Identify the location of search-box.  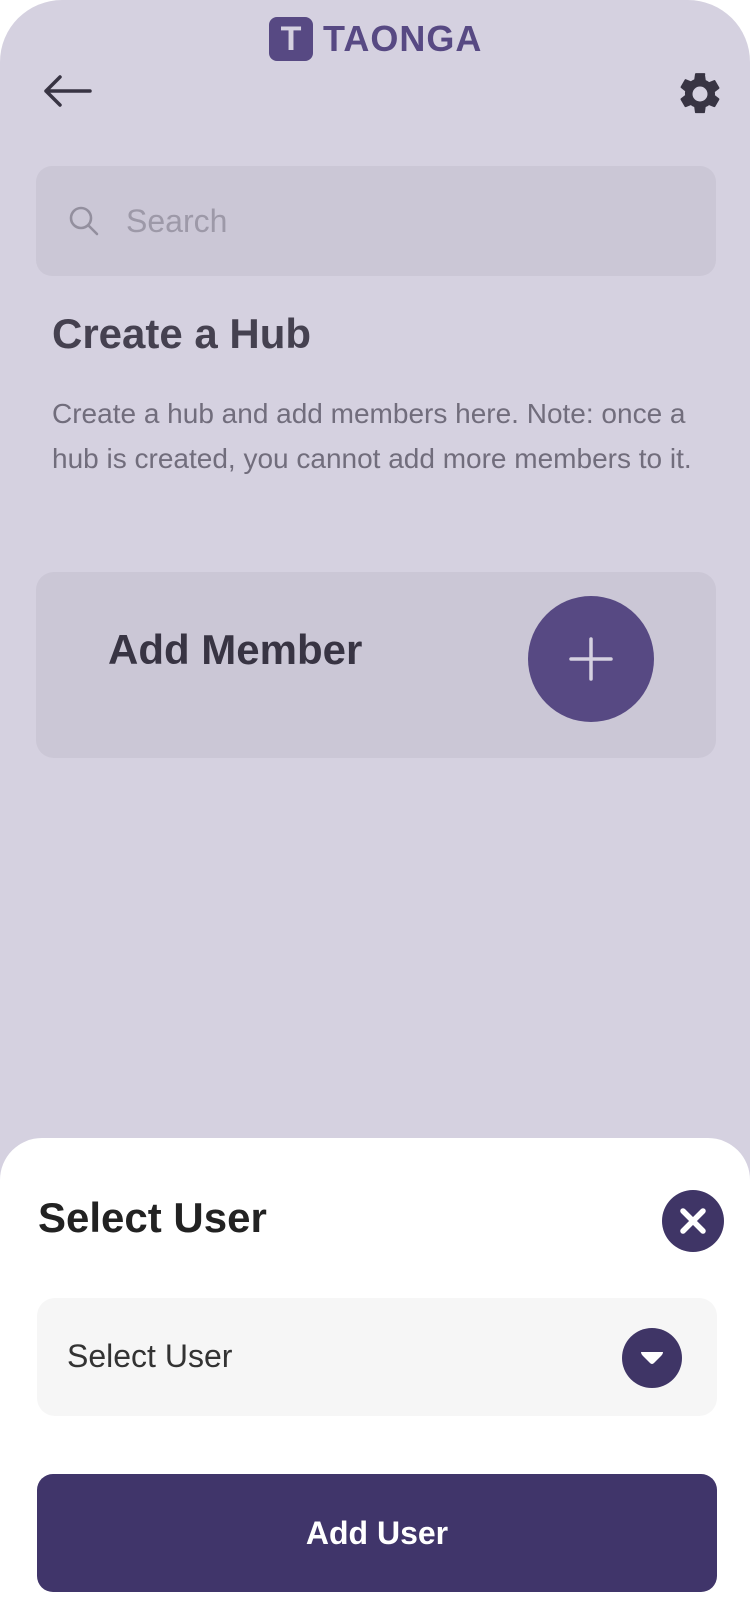
(376, 221).